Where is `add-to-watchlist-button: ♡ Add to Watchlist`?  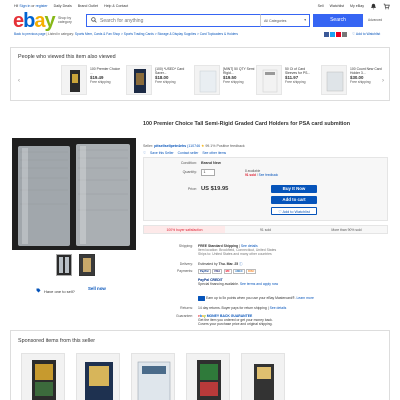 add-to-watchlist-button: ♡ Add to Watchlist is located at coordinates (294, 211).